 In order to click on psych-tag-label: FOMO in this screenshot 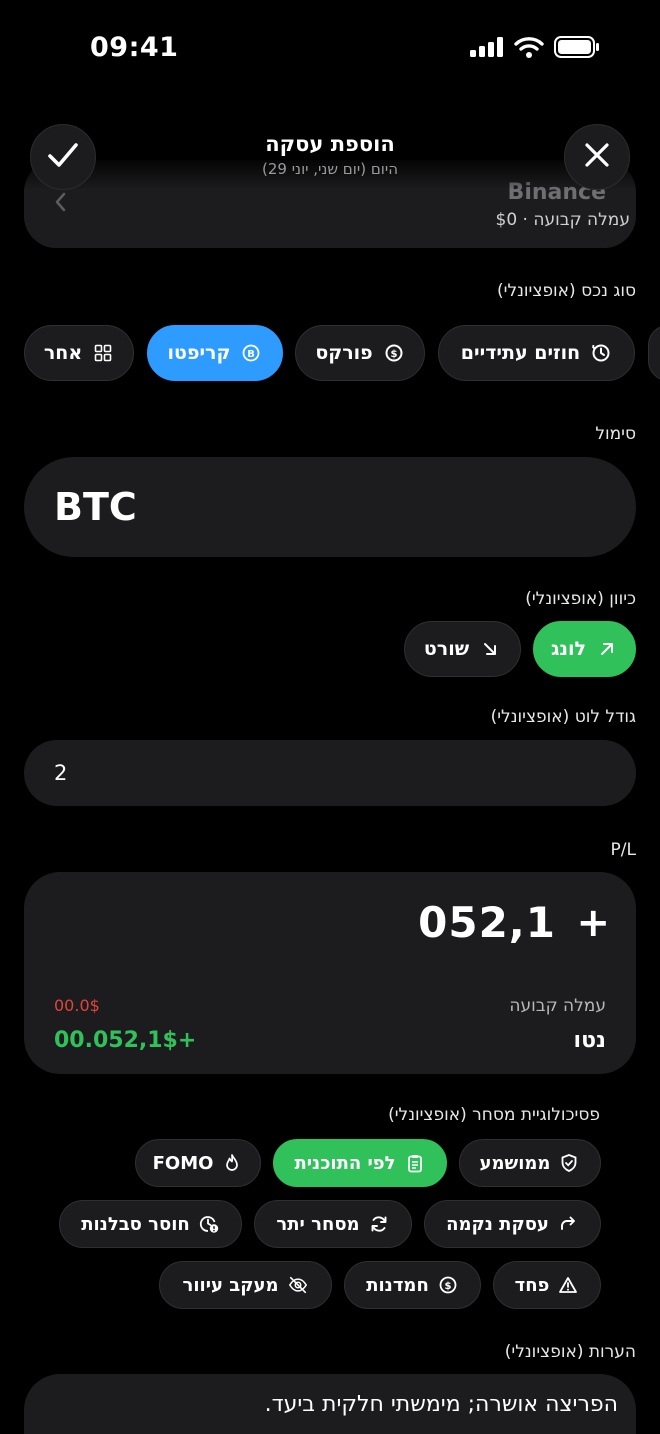, I will do `click(183, 1163)`.